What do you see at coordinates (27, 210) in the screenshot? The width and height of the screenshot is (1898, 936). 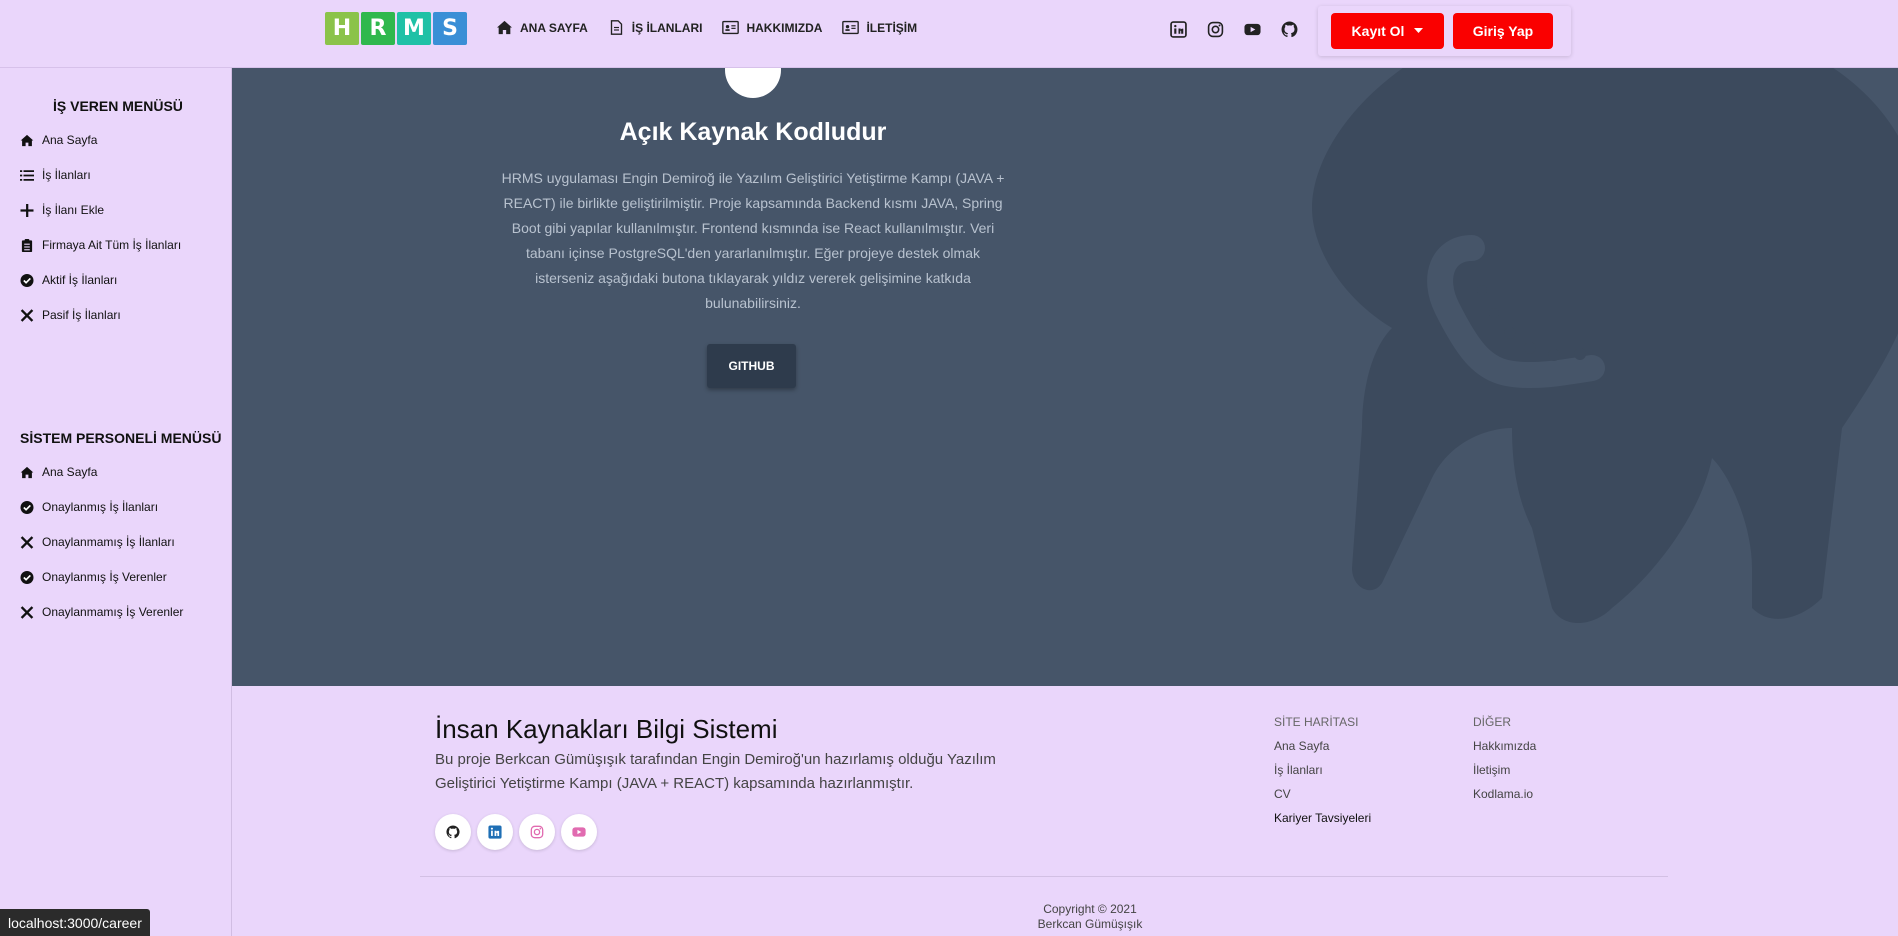 I see `plus-icon` at bounding box center [27, 210].